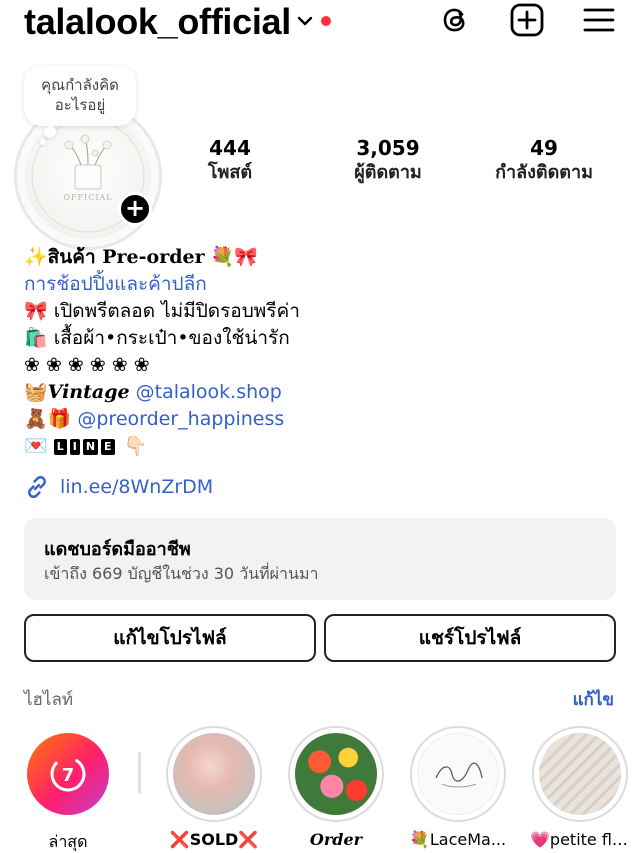  Describe the element at coordinates (108, 446) in the screenshot. I see `line-badge-e: E` at that location.